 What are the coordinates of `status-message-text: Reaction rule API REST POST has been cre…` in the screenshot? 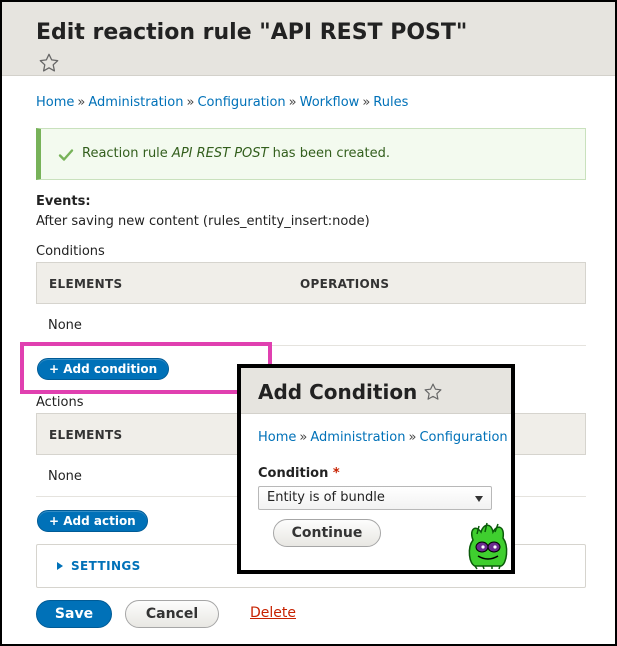 It's located at (236, 153).